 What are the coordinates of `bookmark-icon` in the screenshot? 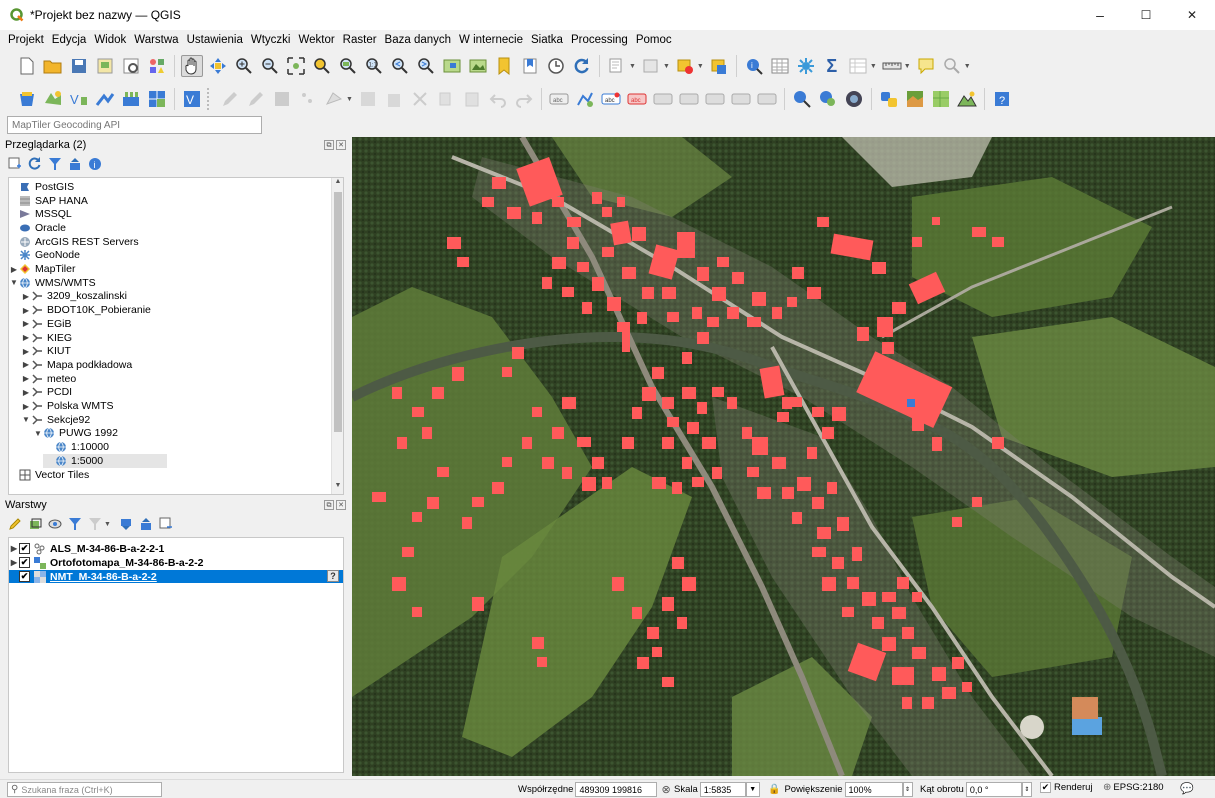 It's located at (504, 66).